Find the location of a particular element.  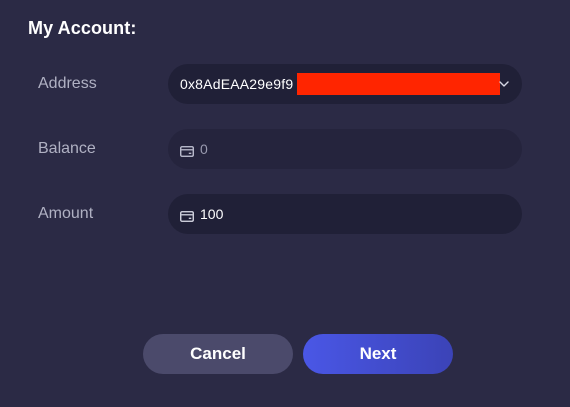

address-select: 0x8AdEAA29e9f9 is located at coordinates (345, 84).